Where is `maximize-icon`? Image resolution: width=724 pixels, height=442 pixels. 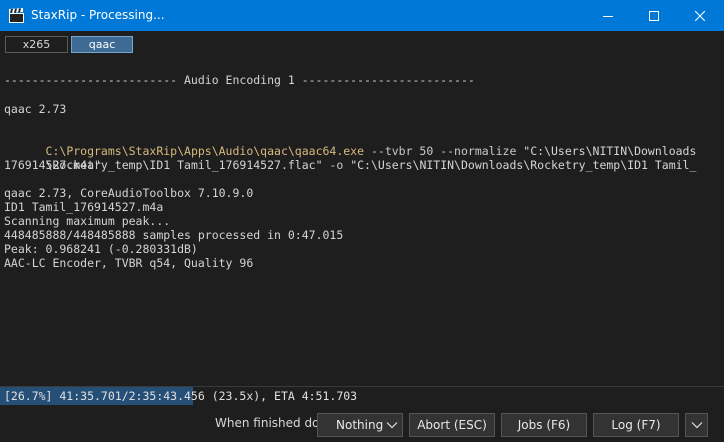 maximize-icon is located at coordinates (654, 15).